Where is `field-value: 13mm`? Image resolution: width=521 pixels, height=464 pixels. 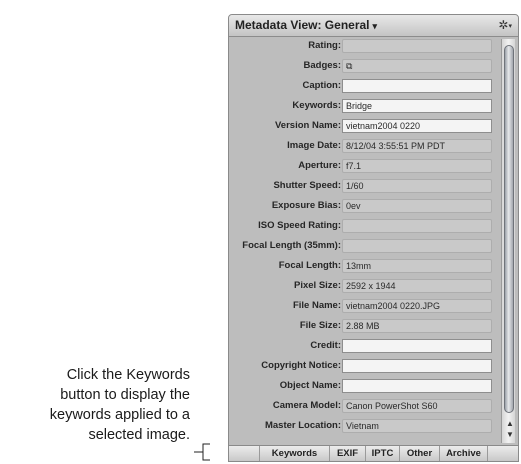
field-value: 13mm is located at coordinates (417, 266).